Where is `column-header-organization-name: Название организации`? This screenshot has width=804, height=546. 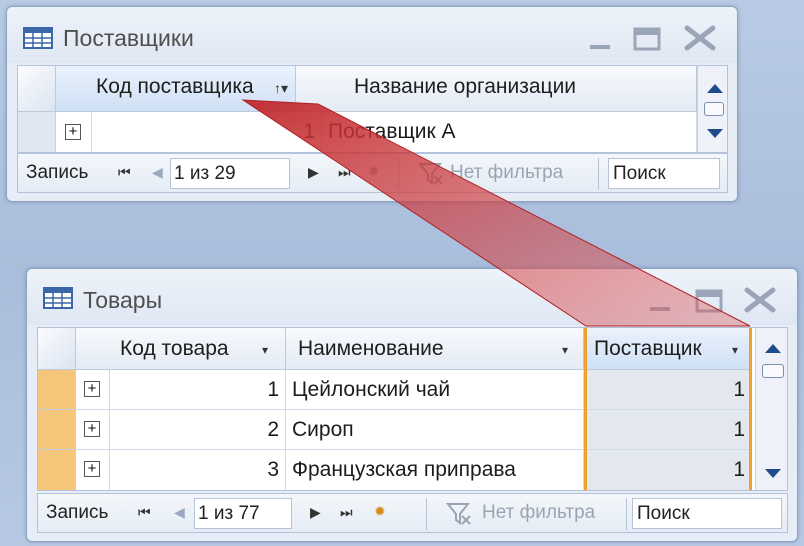
column-header-organization-name: Название организации is located at coordinates (496, 89).